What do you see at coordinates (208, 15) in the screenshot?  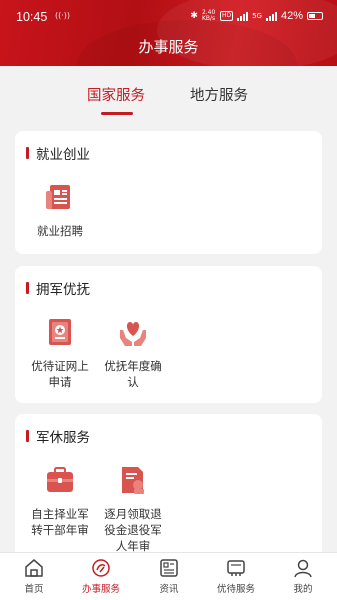 I see `network-speed: 2.40 KB/s` at bounding box center [208, 15].